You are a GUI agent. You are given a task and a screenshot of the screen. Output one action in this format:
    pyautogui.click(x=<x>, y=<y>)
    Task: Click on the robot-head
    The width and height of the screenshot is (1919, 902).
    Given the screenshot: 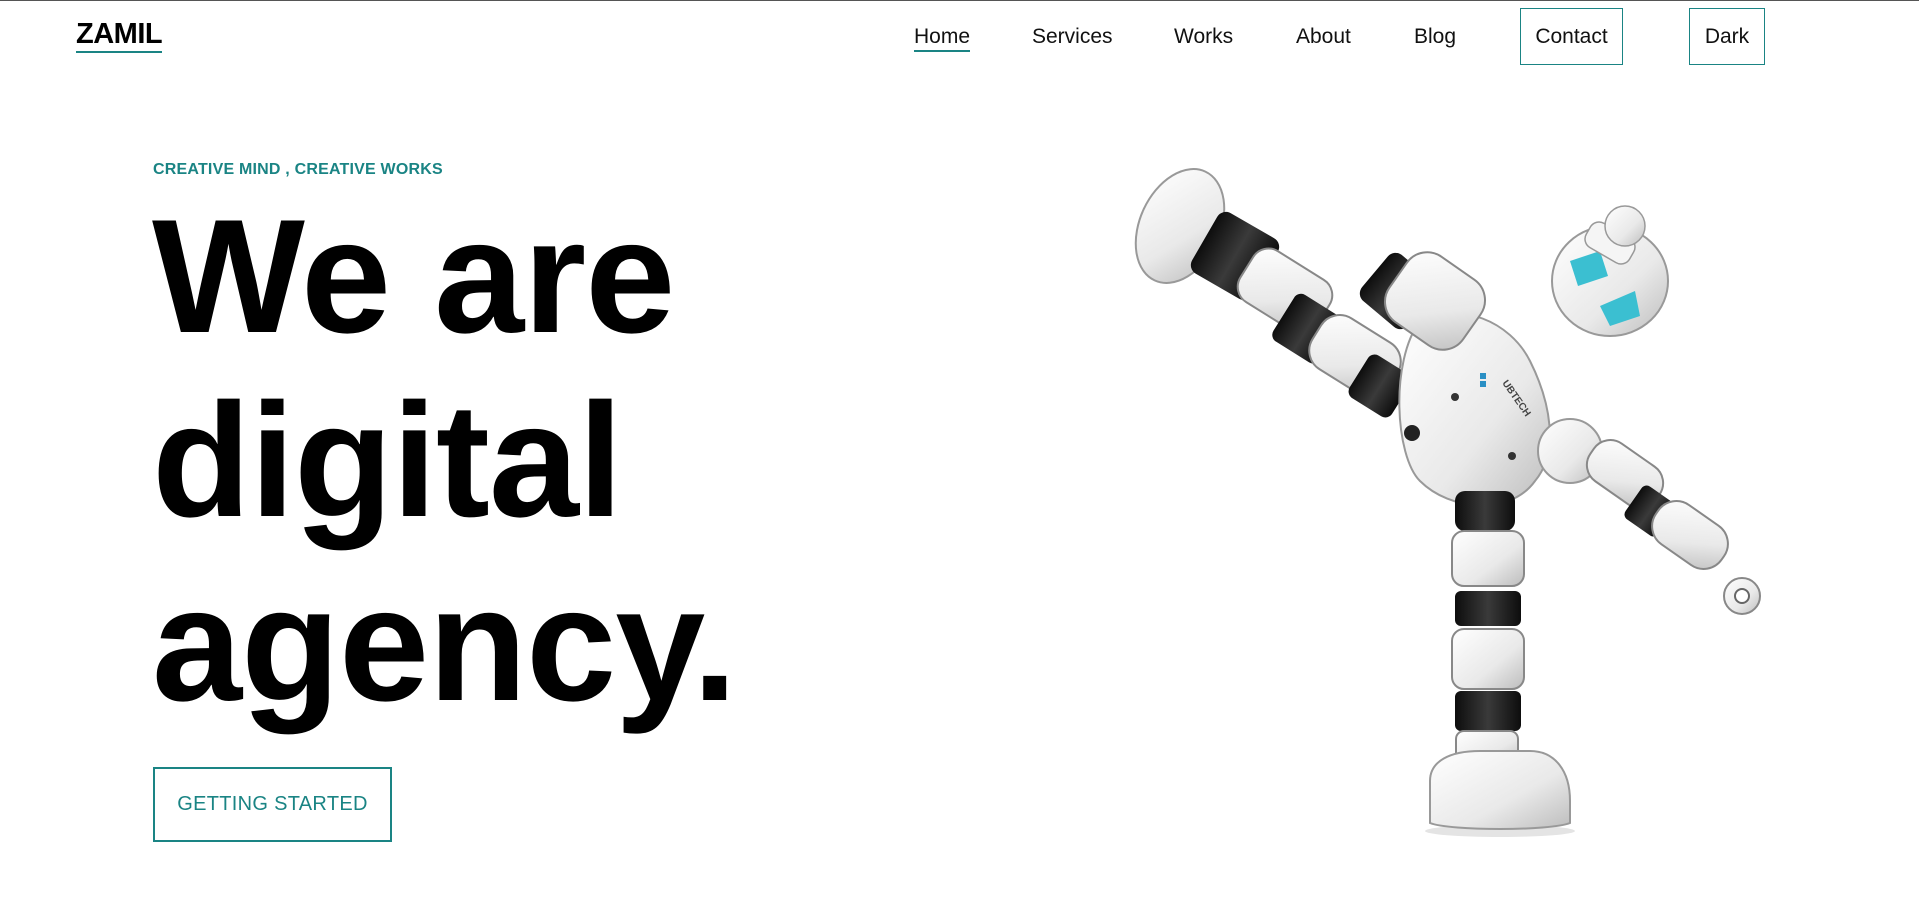 What is the action you would take?
    pyautogui.click(x=1610, y=271)
    